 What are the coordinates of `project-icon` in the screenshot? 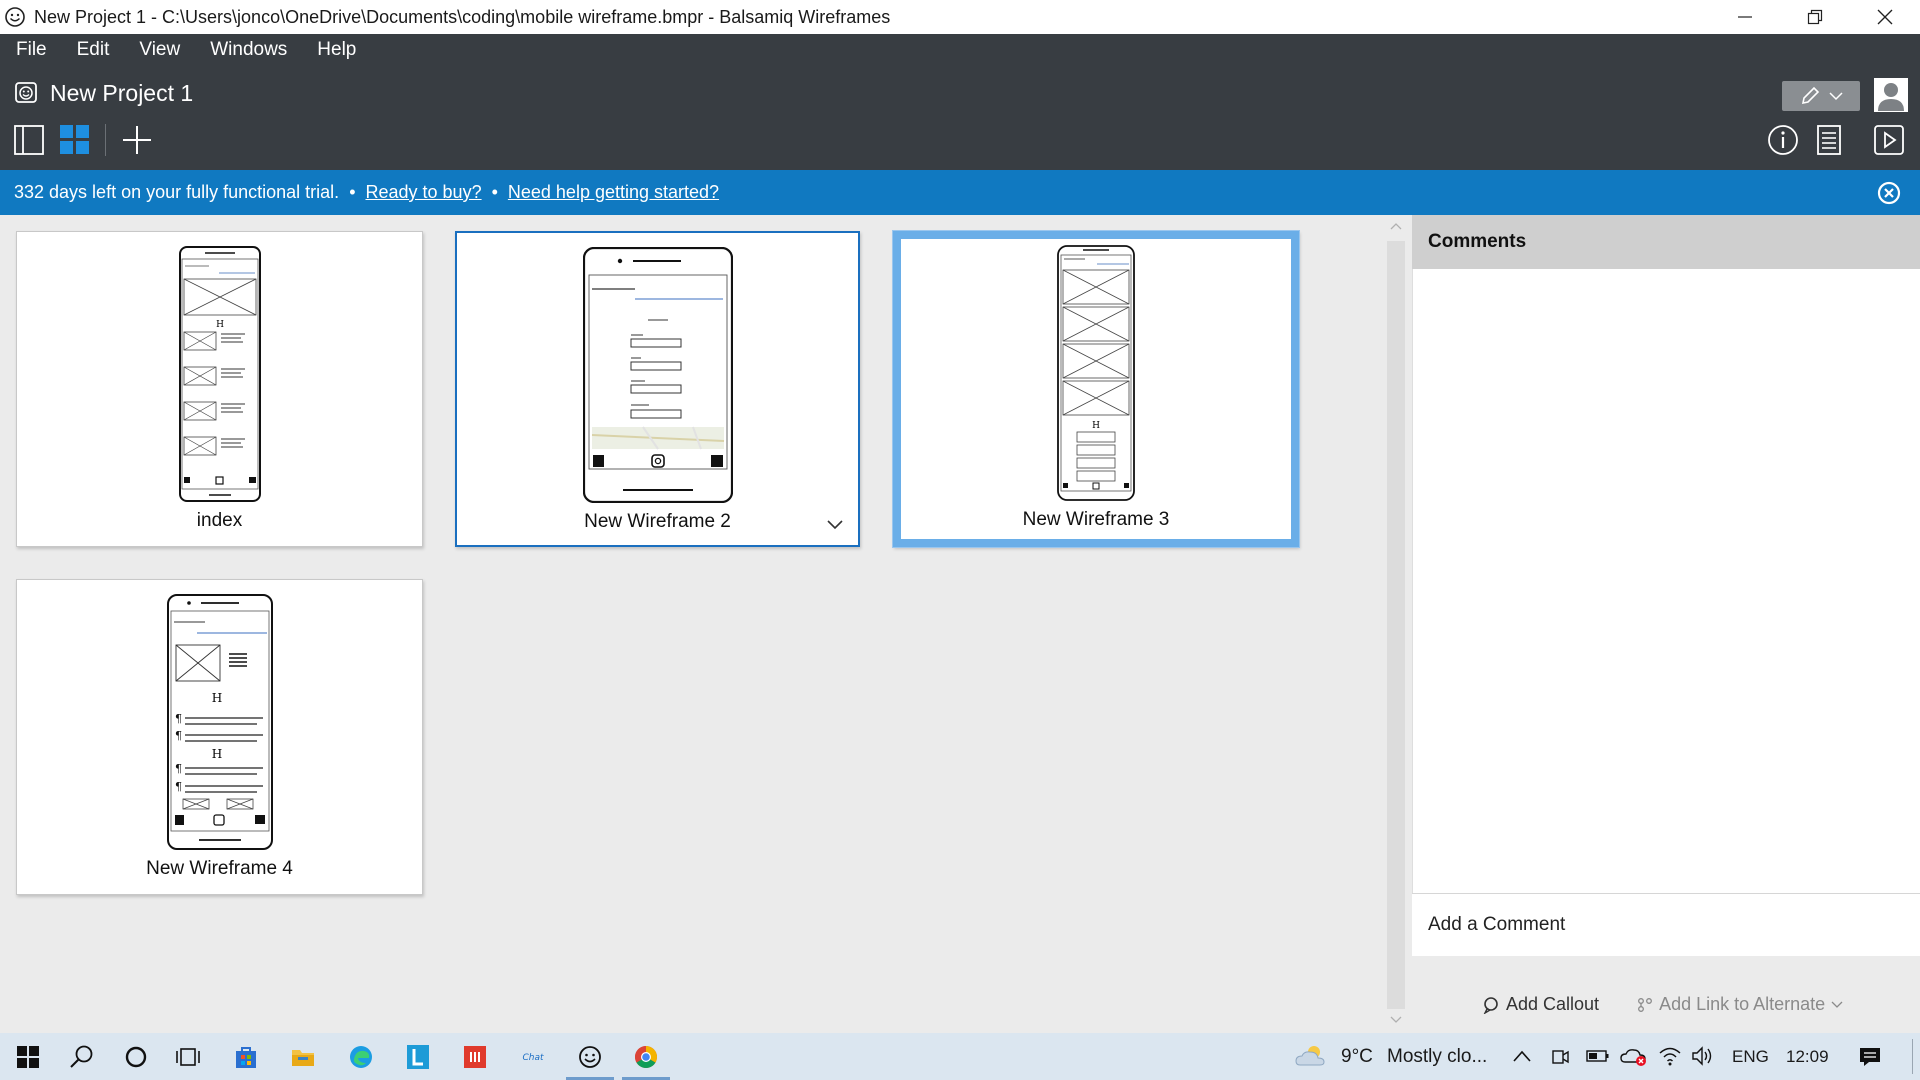 It's located at (26, 92).